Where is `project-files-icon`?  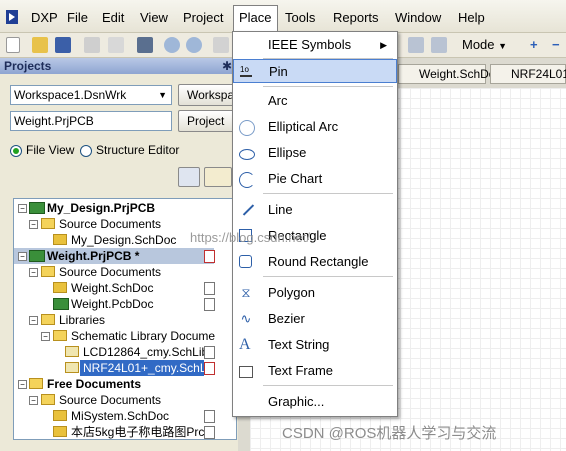 project-files-icon is located at coordinates (218, 177).